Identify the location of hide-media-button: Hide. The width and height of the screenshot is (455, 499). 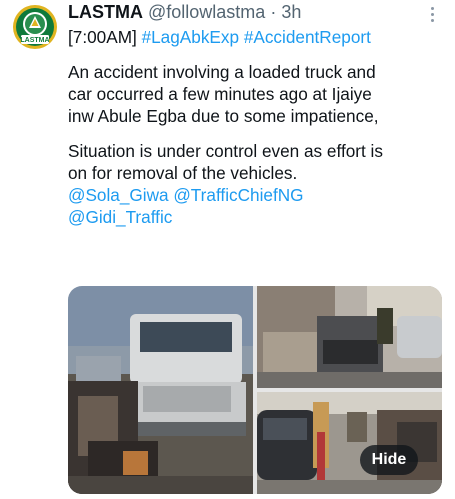
(389, 460).